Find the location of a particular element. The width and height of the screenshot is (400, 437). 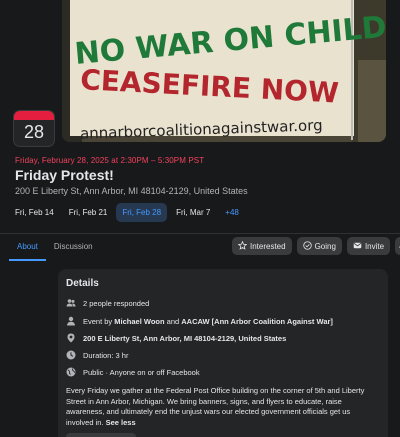

responses-row: 2 people responded is located at coordinates (107, 303).